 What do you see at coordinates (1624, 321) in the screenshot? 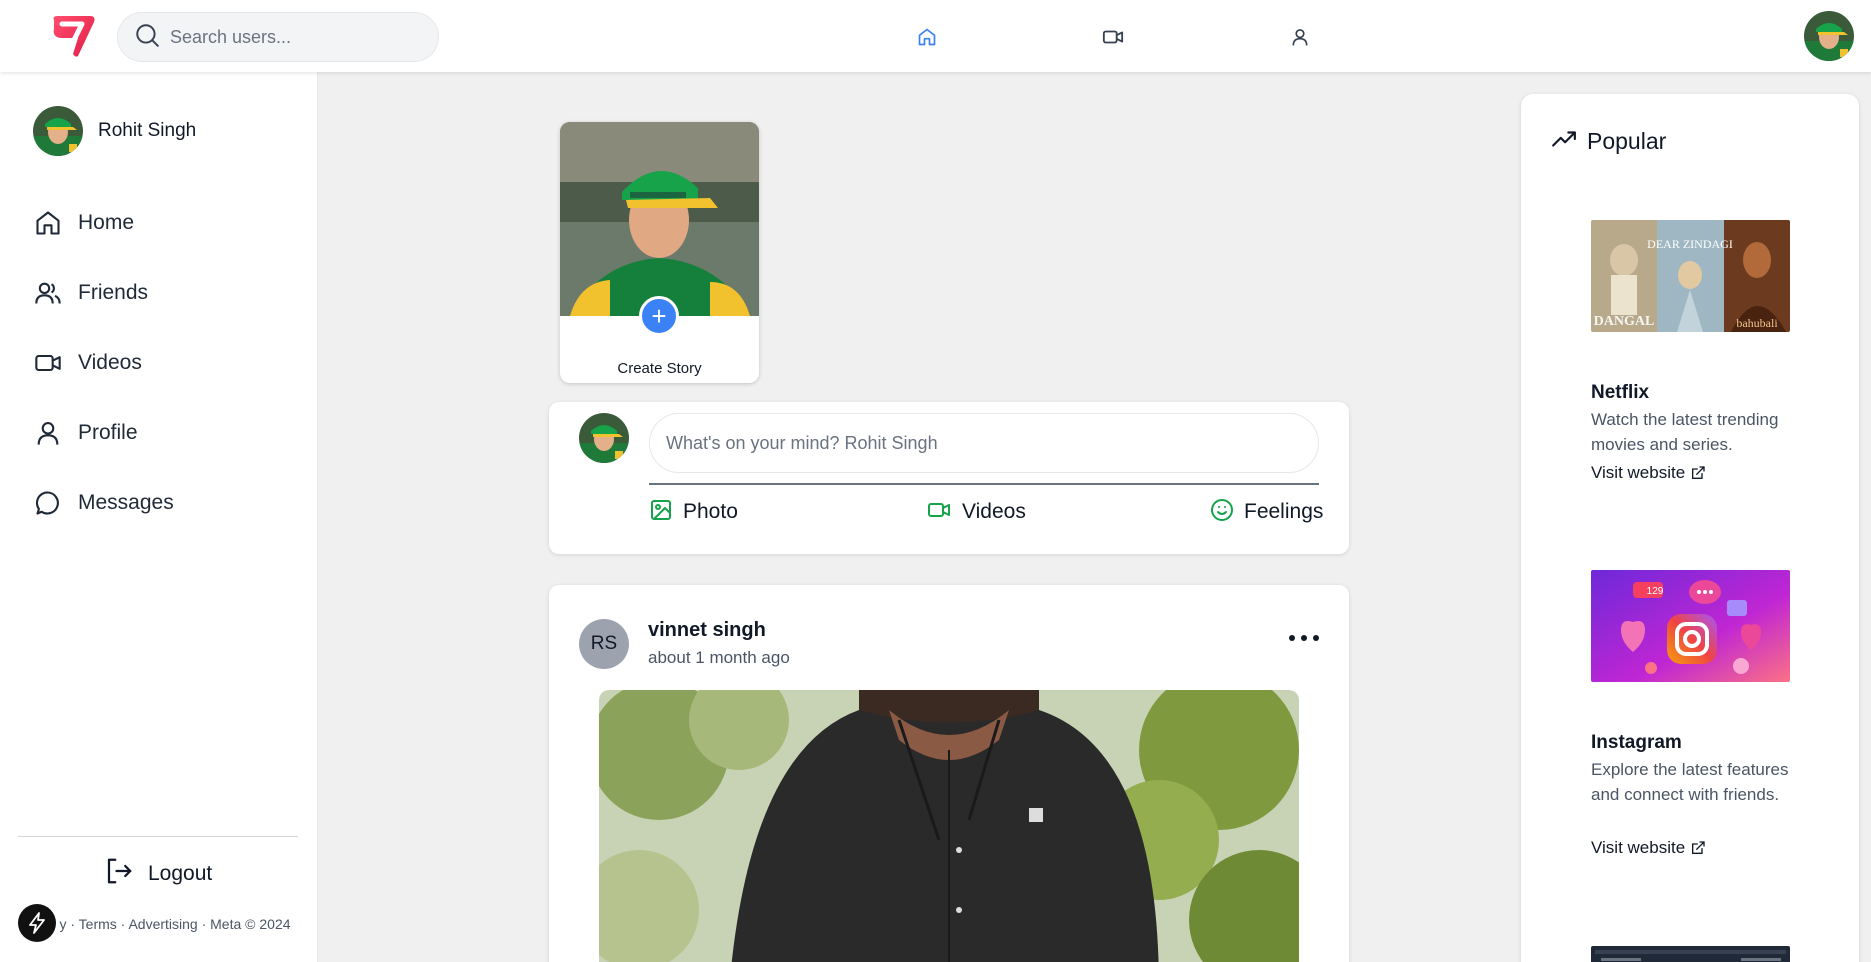
I see `netflix-poster-text-0: DANGAL` at bounding box center [1624, 321].